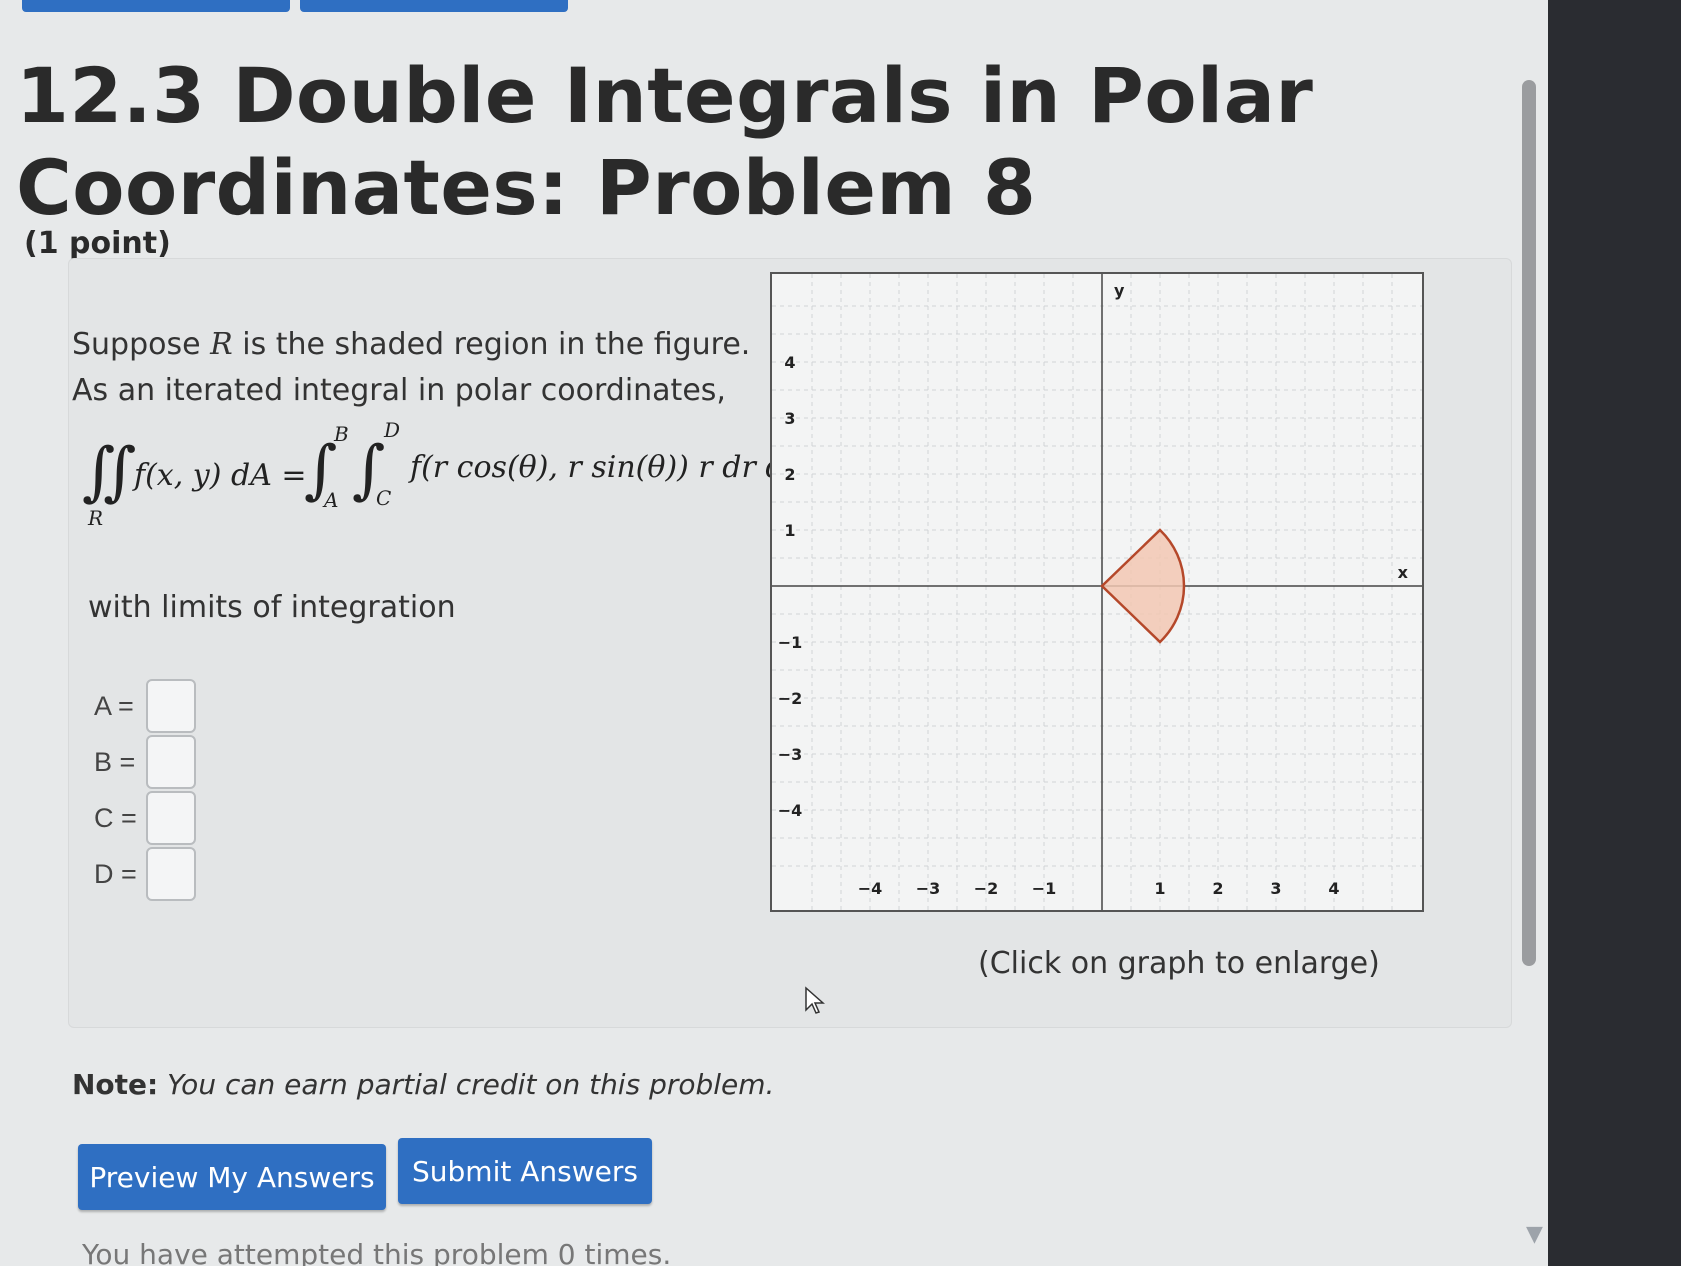 This screenshot has width=1681, height=1266. What do you see at coordinates (145, 818) in the screenshot?
I see `answer-row-c: C =` at bounding box center [145, 818].